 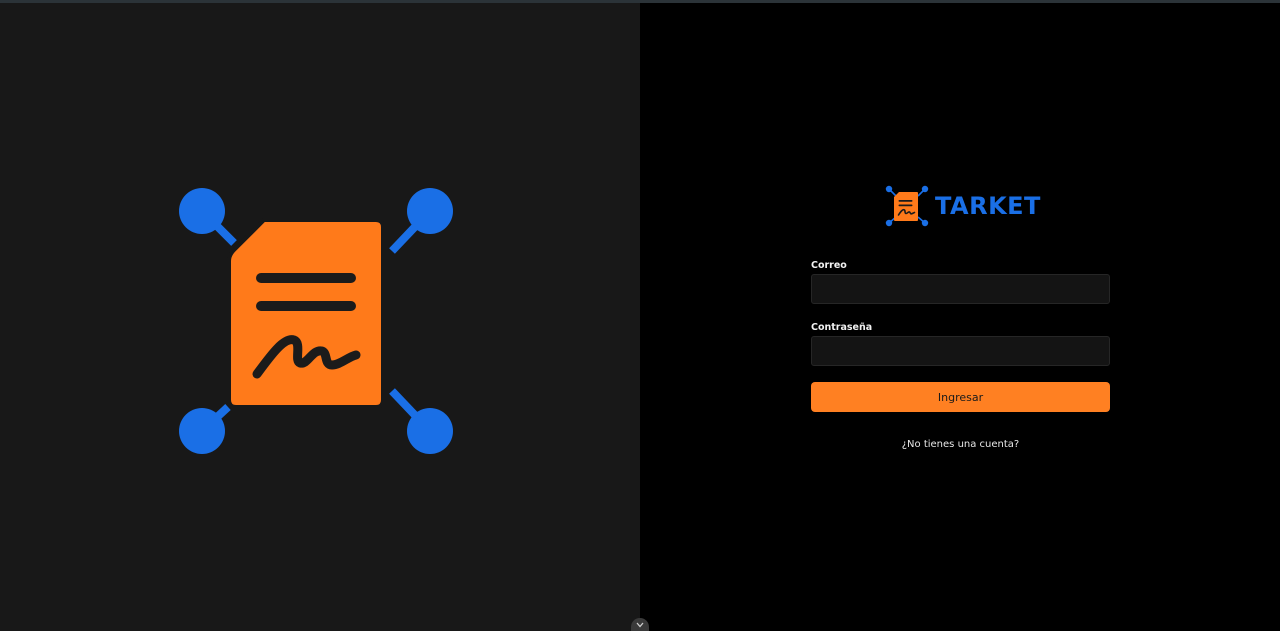 I want to click on password-label: Contraseña, so click(x=842, y=327).